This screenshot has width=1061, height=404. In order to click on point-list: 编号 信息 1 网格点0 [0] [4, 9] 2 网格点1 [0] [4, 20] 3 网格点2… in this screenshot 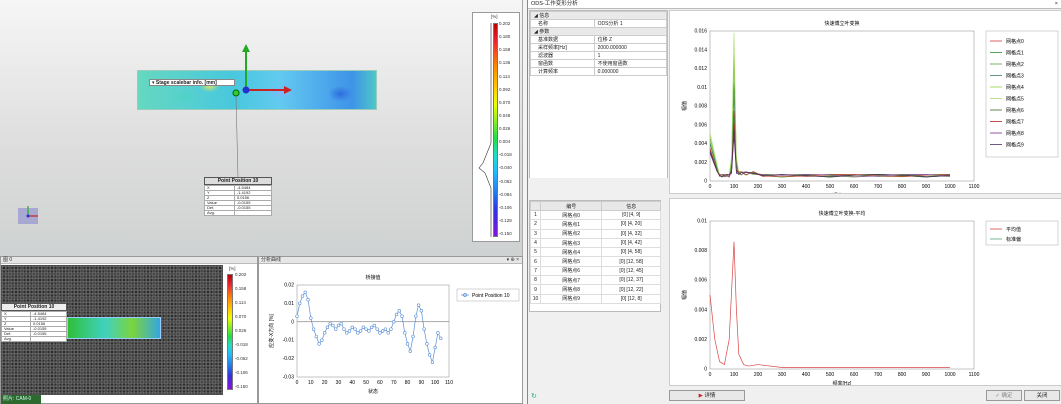, I will do `click(595, 256)`.